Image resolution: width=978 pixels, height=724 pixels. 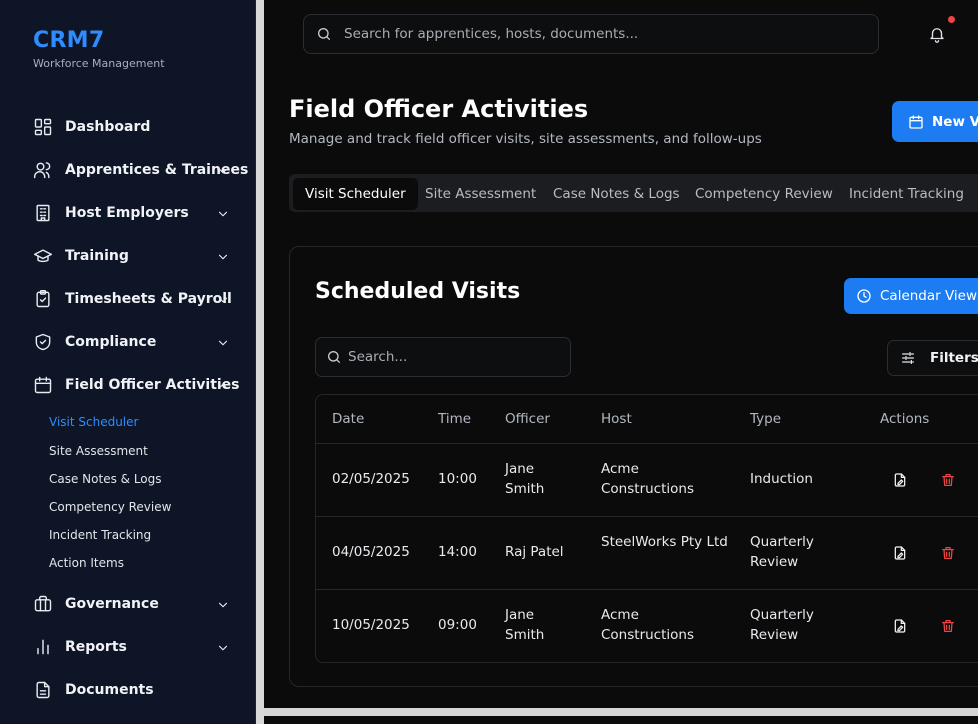 I want to click on brand-title: CRM7, so click(x=99, y=40).